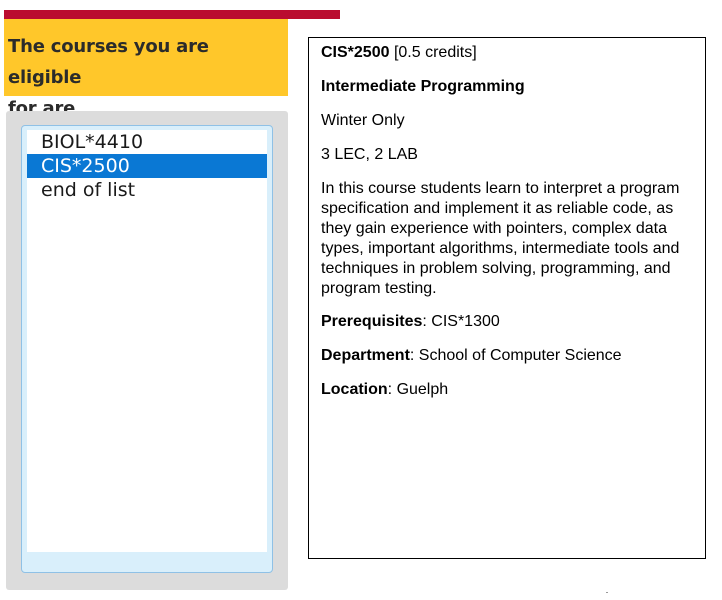 This screenshot has height=600, width=722. What do you see at coordinates (147, 142) in the screenshot?
I see `list-item-biol4410: BIOL*4410` at bounding box center [147, 142].